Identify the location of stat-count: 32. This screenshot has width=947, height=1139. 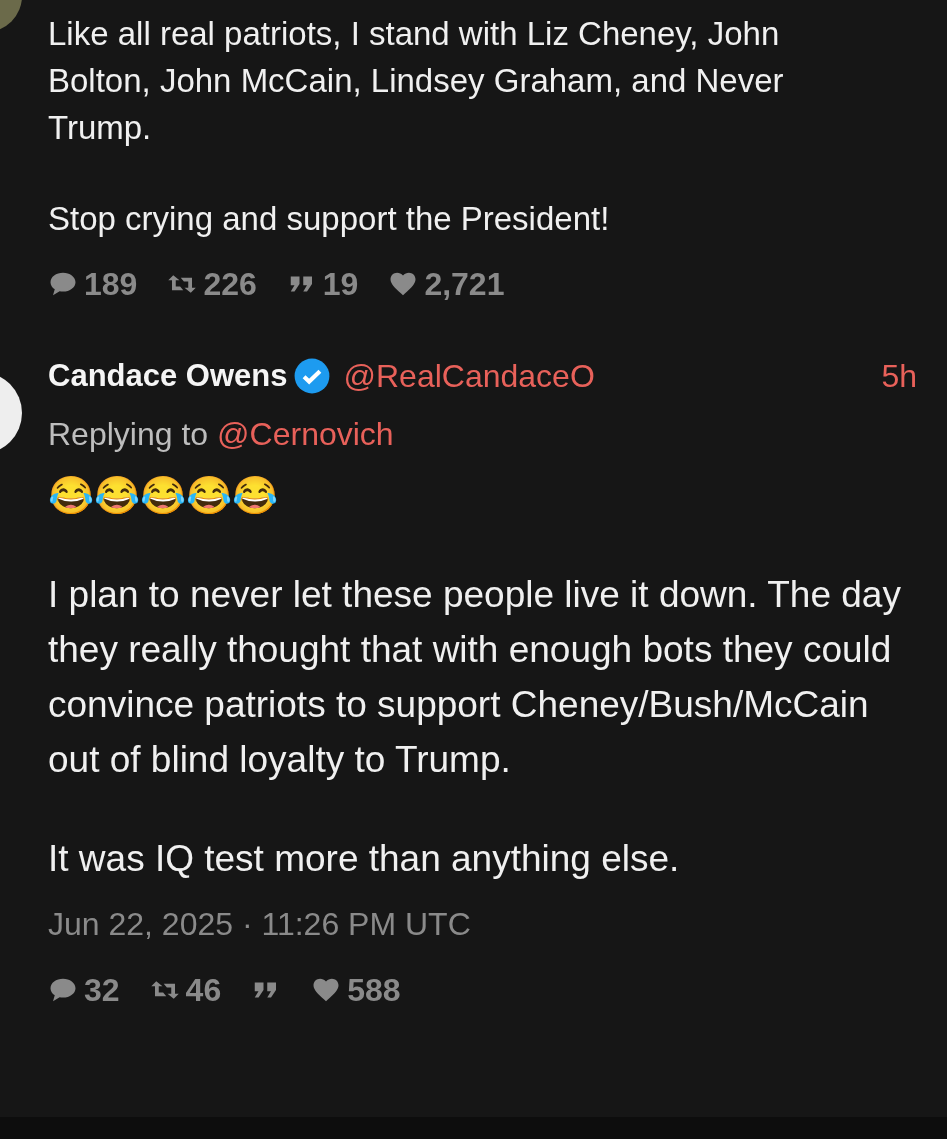
(102, 990).